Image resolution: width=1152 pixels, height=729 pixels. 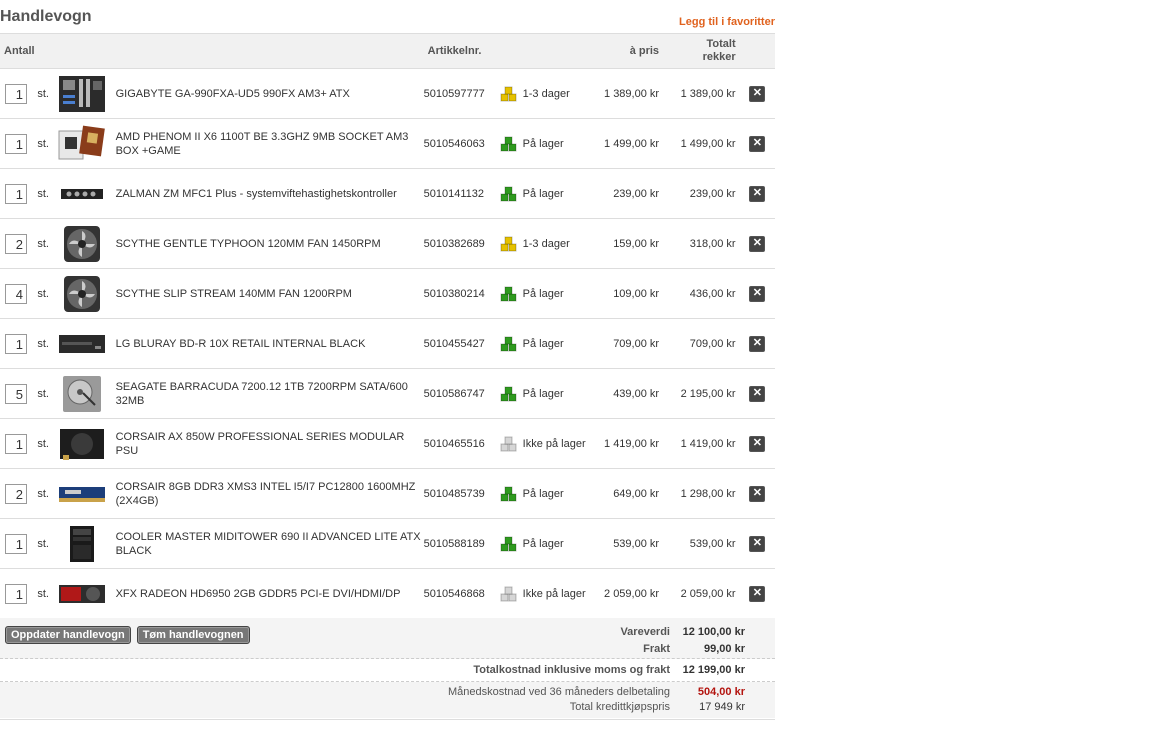 I want to click on footer-bottom-border, so click(x=387, y=719).